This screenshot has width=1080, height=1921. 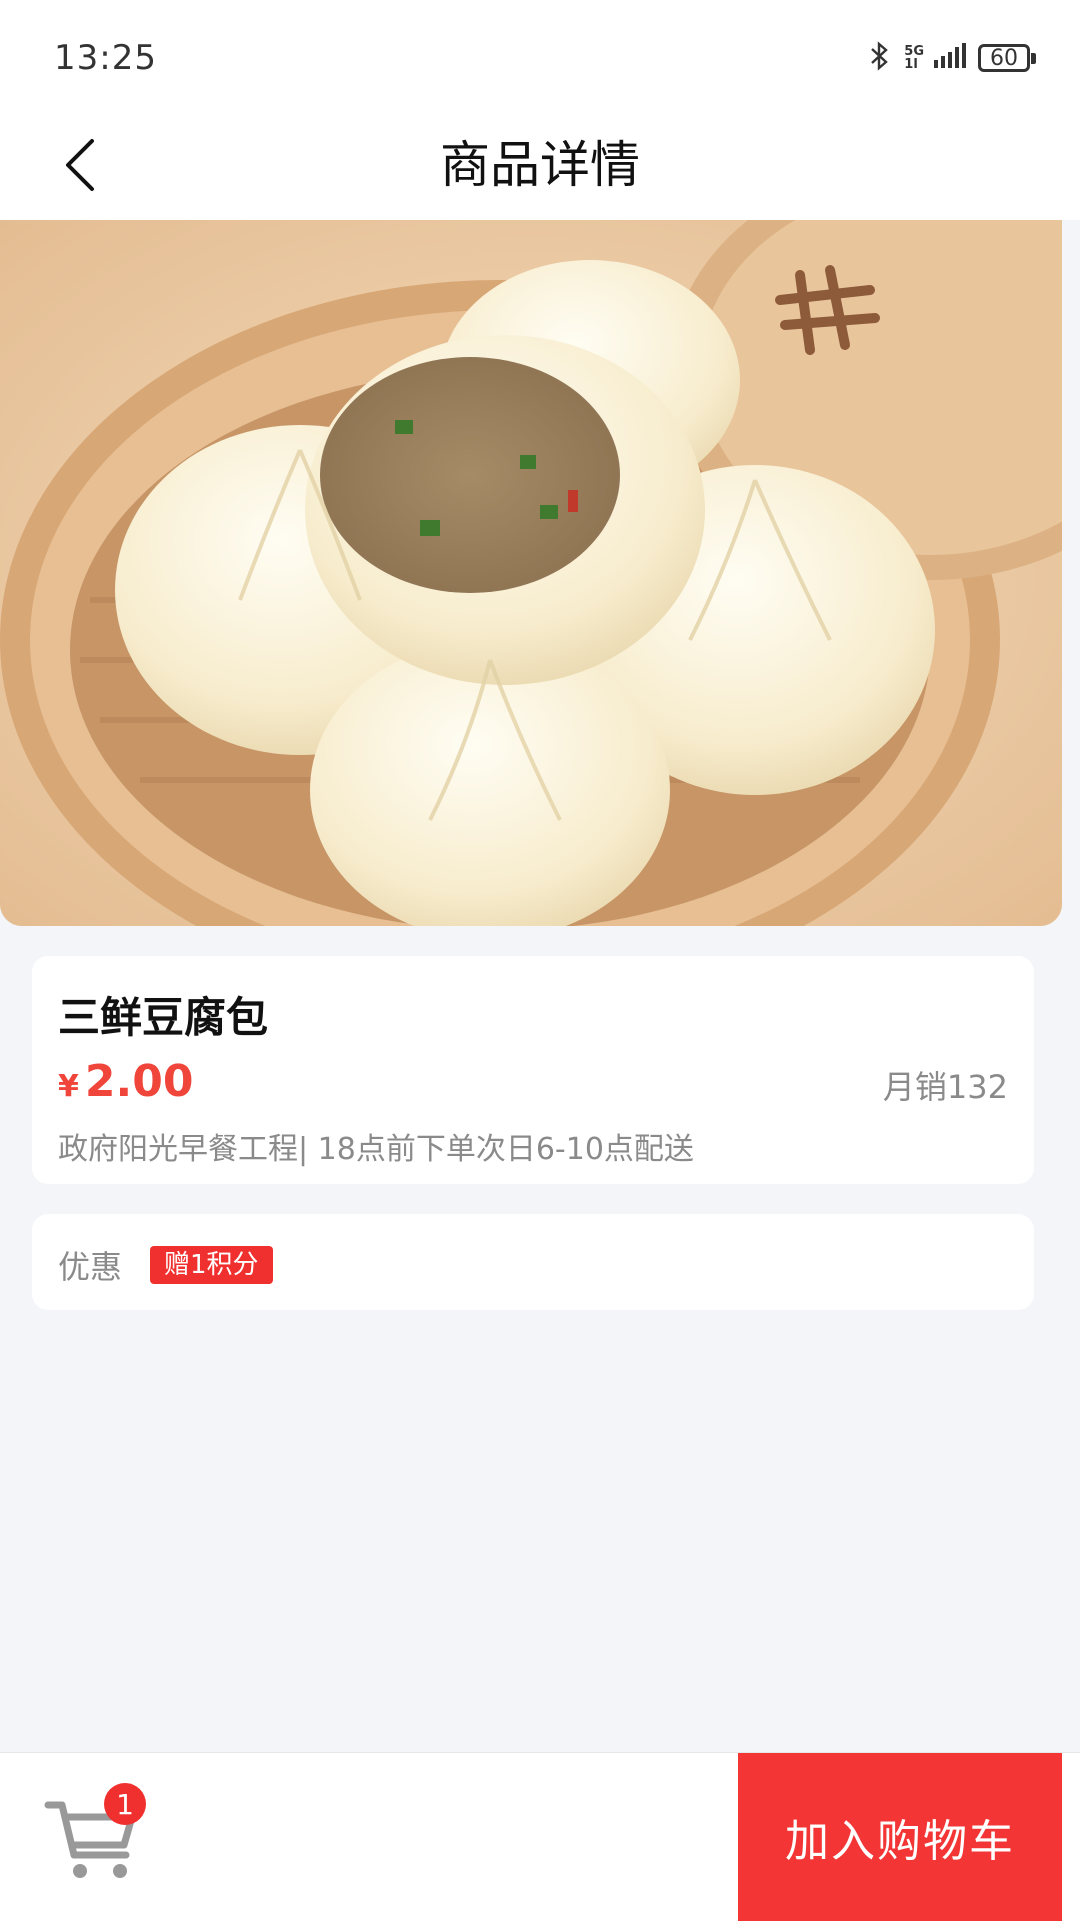 What do you see at coordinates (163, 1017) in the screenshot?
I see `product-name: 三鲜豆腐包` at bounding box center [163, 1017].